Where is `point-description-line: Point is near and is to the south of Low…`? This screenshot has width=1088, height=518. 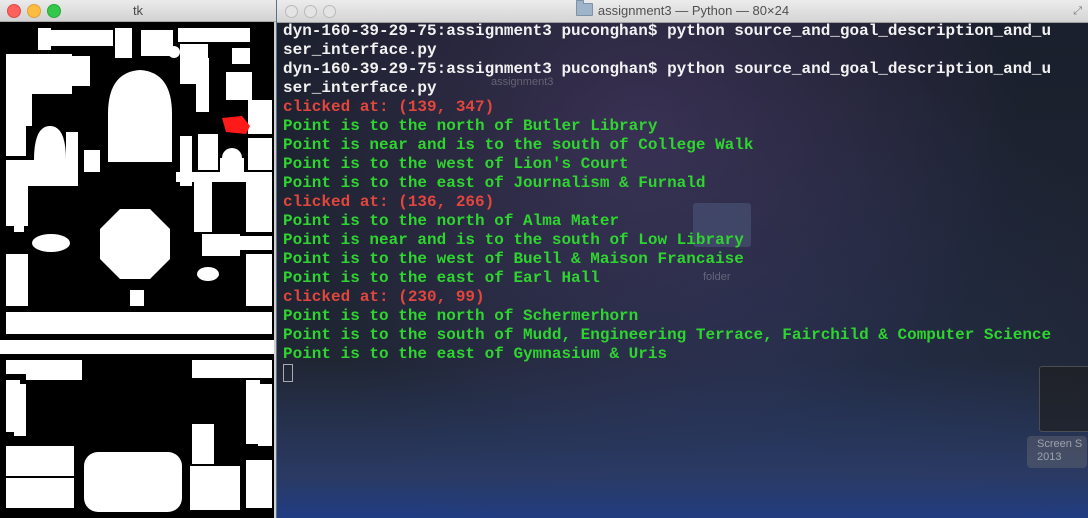 point-description-line: Point is near and is to the south of Low… is located at coordinates (513, 240).